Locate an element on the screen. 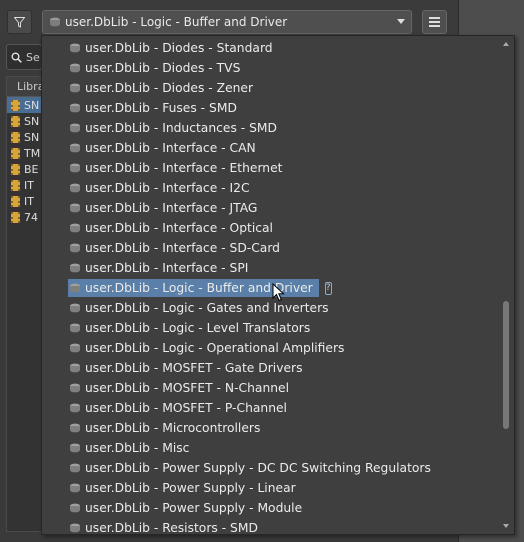 The height and width of the screenshot is (542, 524). library-select: user.DbLib - Logic - Buffer and Driver is located at coordinates (227, 22).